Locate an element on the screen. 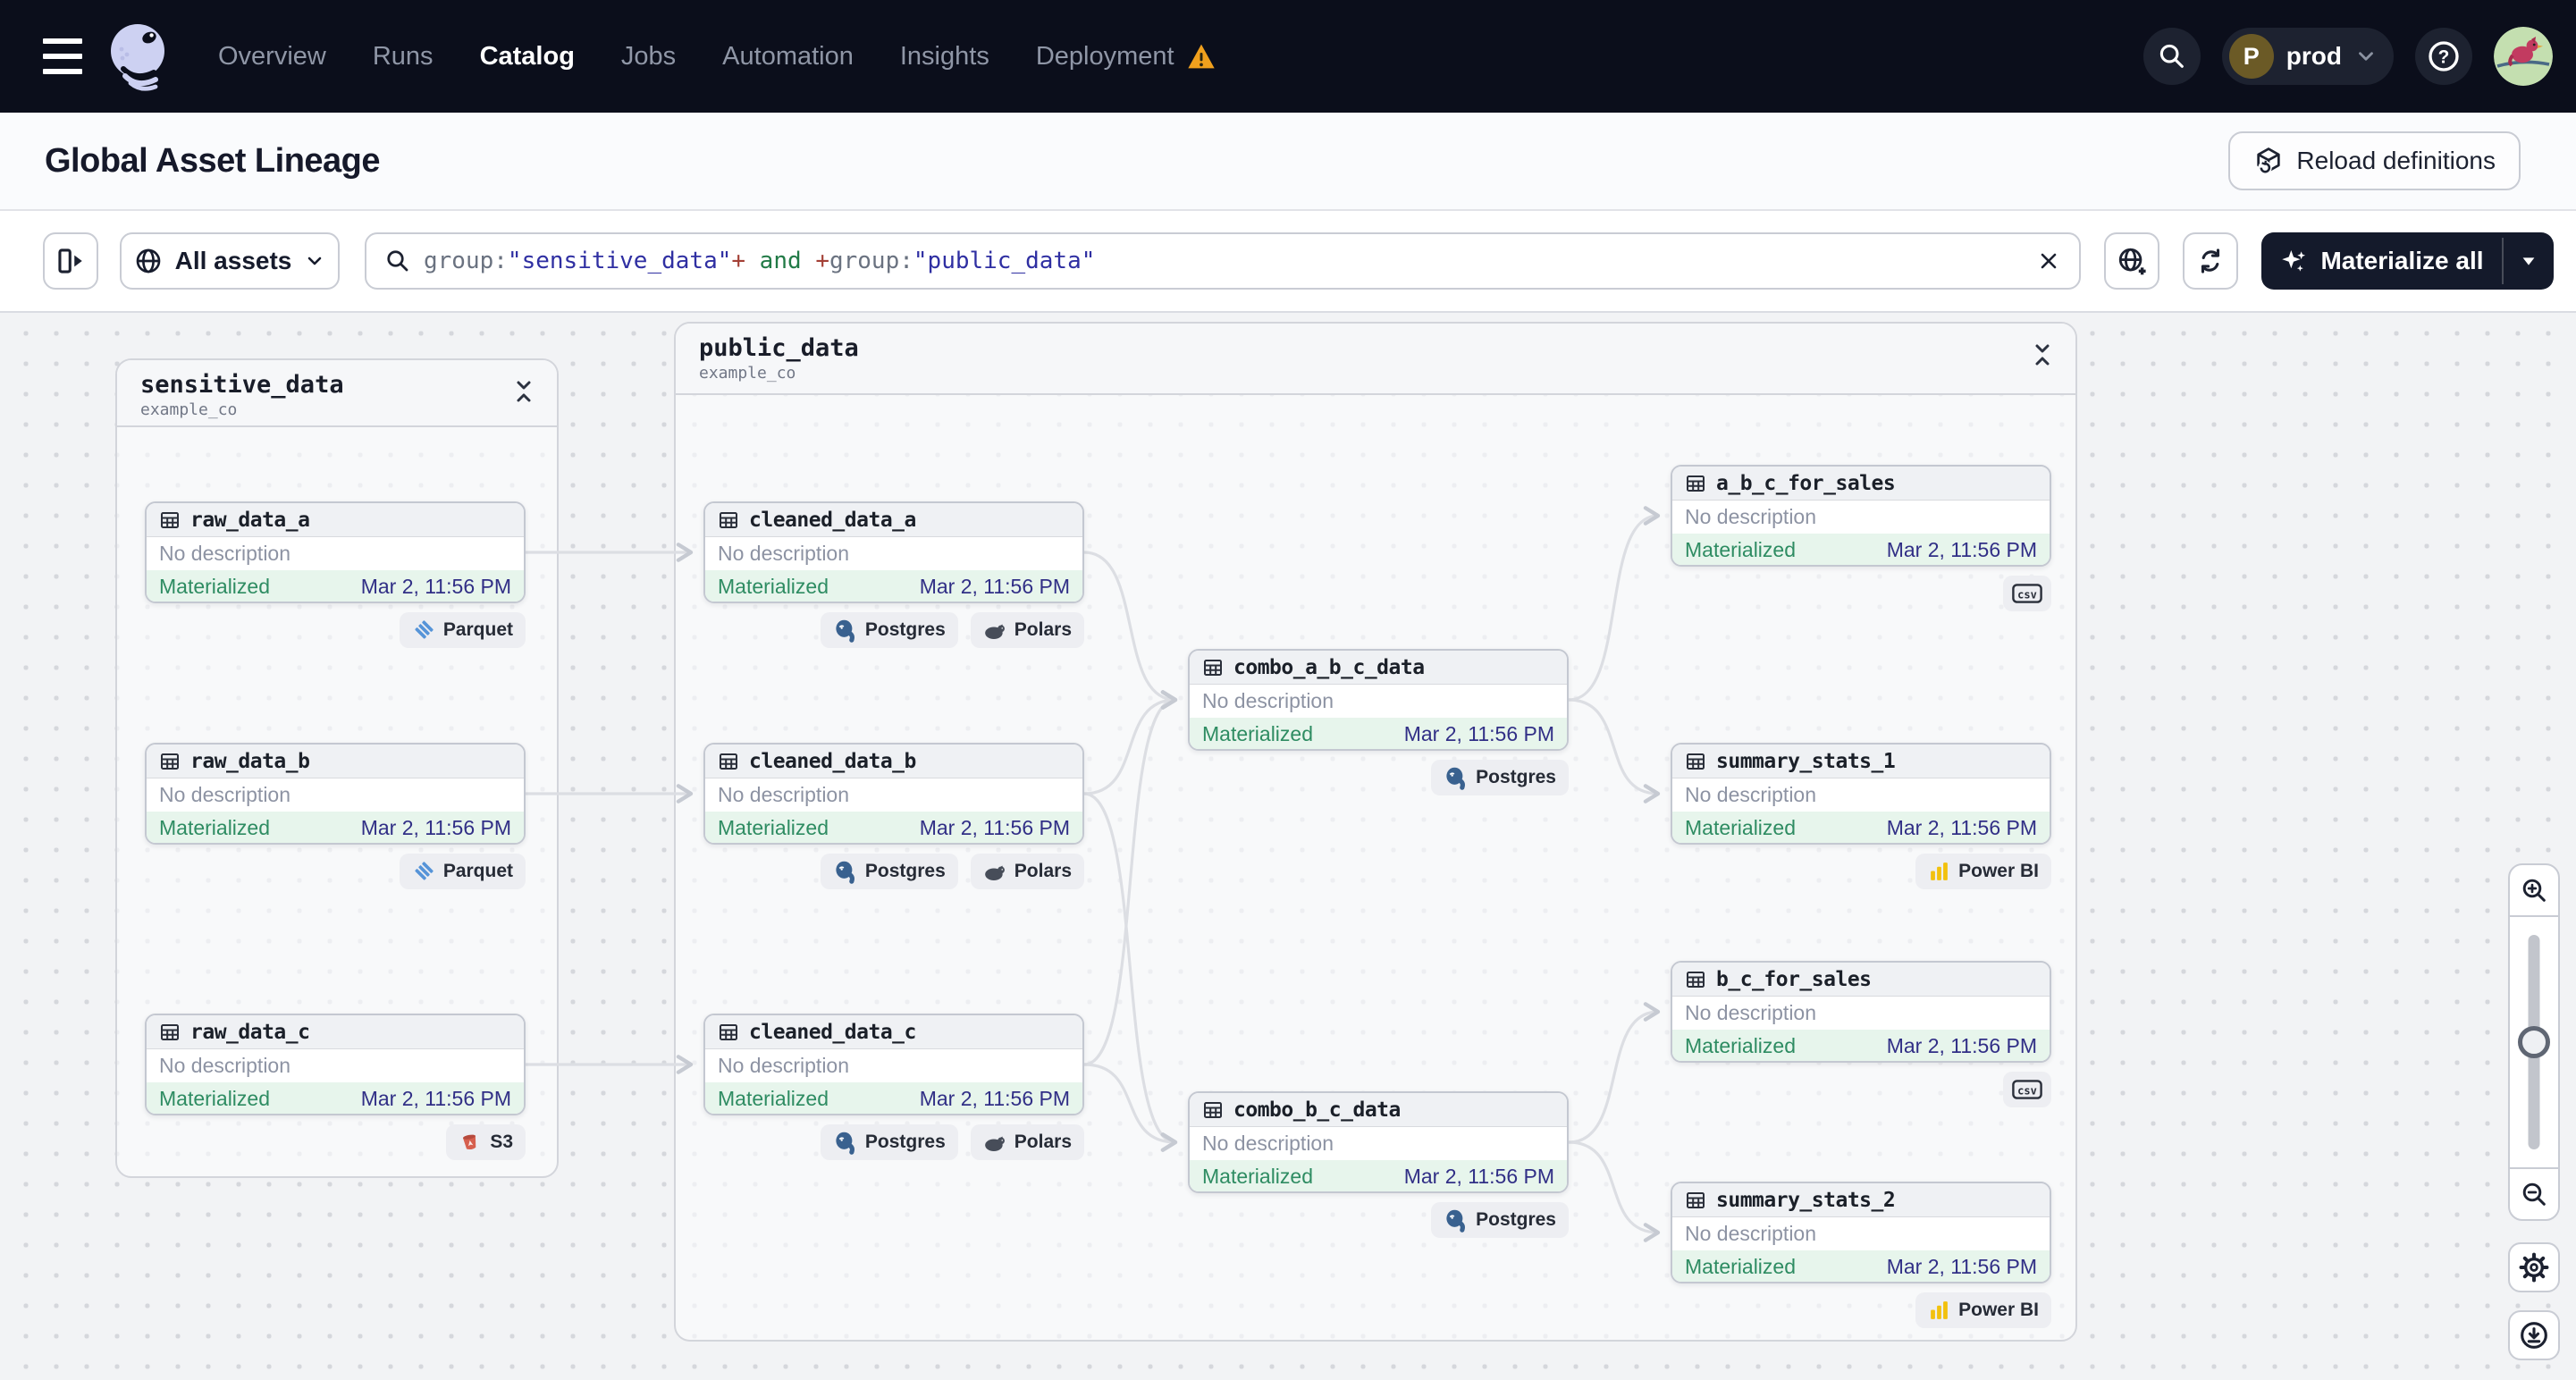 This screenshot has height=1380, width=2576. clear-search-button is located at coordinates (2048, 260).